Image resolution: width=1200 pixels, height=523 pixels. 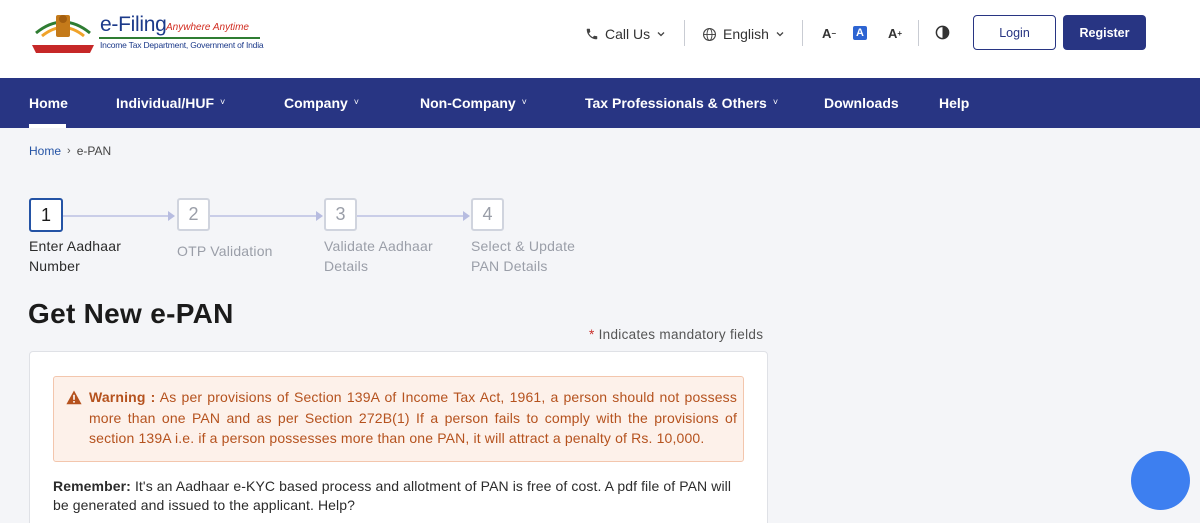 I want to click on nav-individual-huf-label: Individual/HUF, so click(x=165, y=103).